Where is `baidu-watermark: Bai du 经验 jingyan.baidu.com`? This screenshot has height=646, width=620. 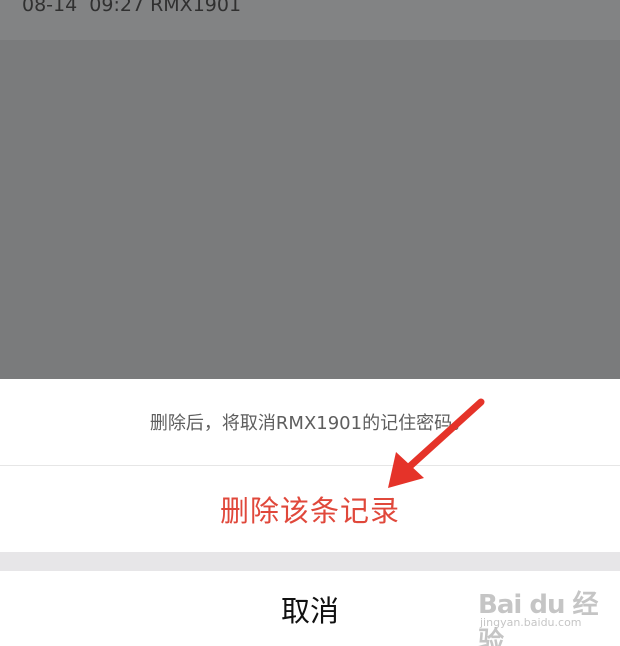
baidu-watermark: Bai du 经验 jingyan.baidu.com is located at coordinates (540, 613).